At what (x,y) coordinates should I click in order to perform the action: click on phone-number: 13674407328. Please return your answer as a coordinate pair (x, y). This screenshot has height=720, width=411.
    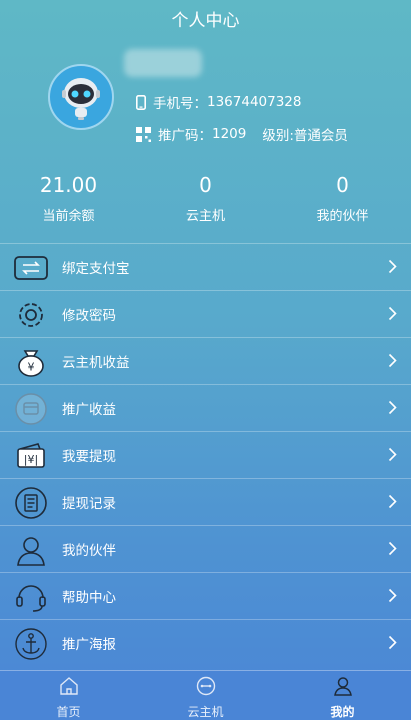
    Looking at the image, I should click on (254, 102).